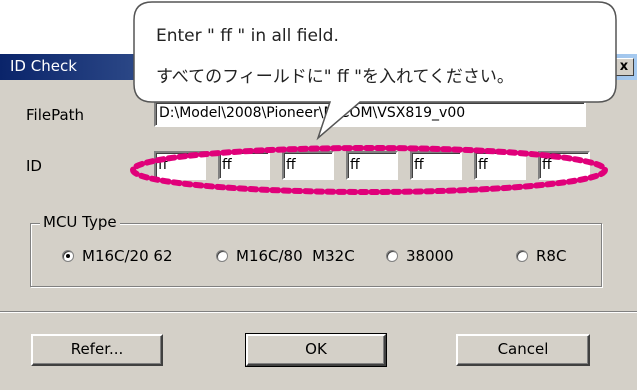 This screenshot has width=637, height=390. I want to click on callout-line-2: すべてのフィールドに" ff "を入れてください。, so click(335, 77).